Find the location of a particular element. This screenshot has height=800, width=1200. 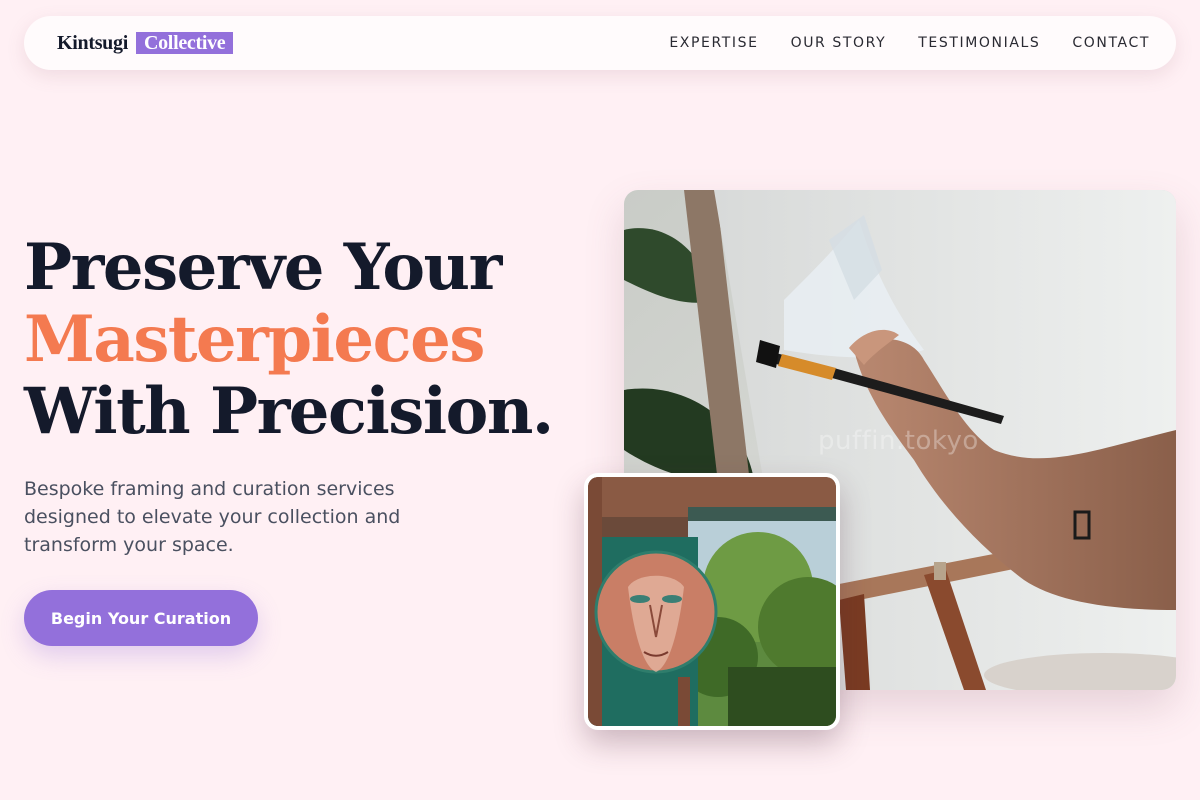

begin-curation-button: Begin Your Curation is located at coordinates (141, 618).